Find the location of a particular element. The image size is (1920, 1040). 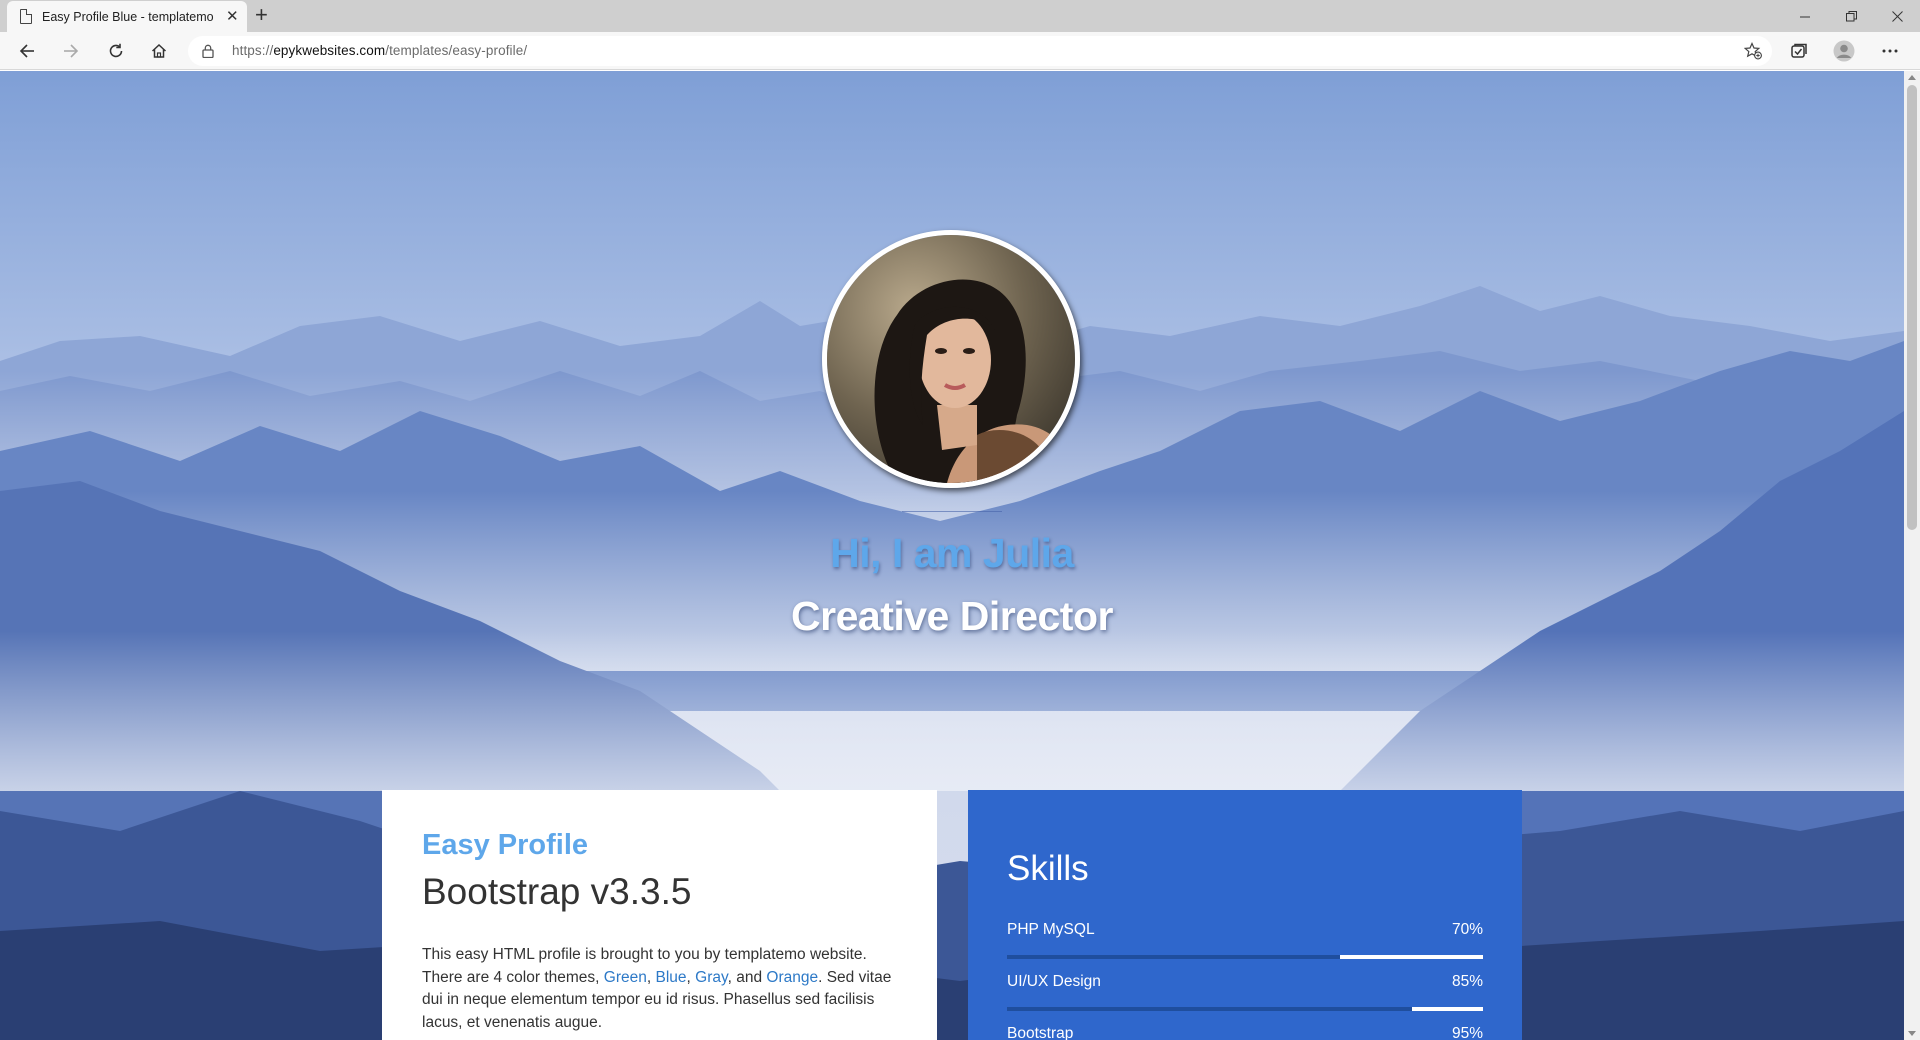

intro-heading: Bootstrap v3.3.5 is located at coordinates (557, 891).